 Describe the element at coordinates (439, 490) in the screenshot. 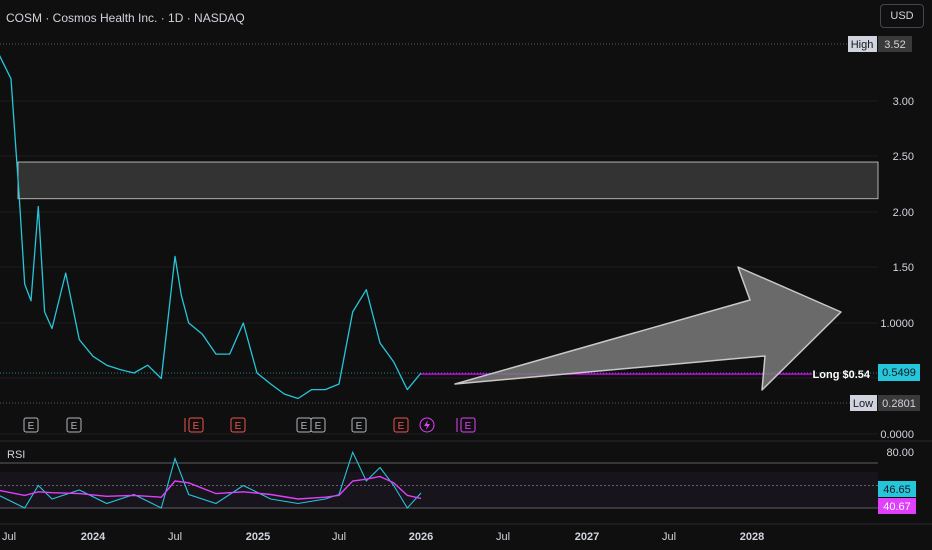

I see `rsi-band` at that location.